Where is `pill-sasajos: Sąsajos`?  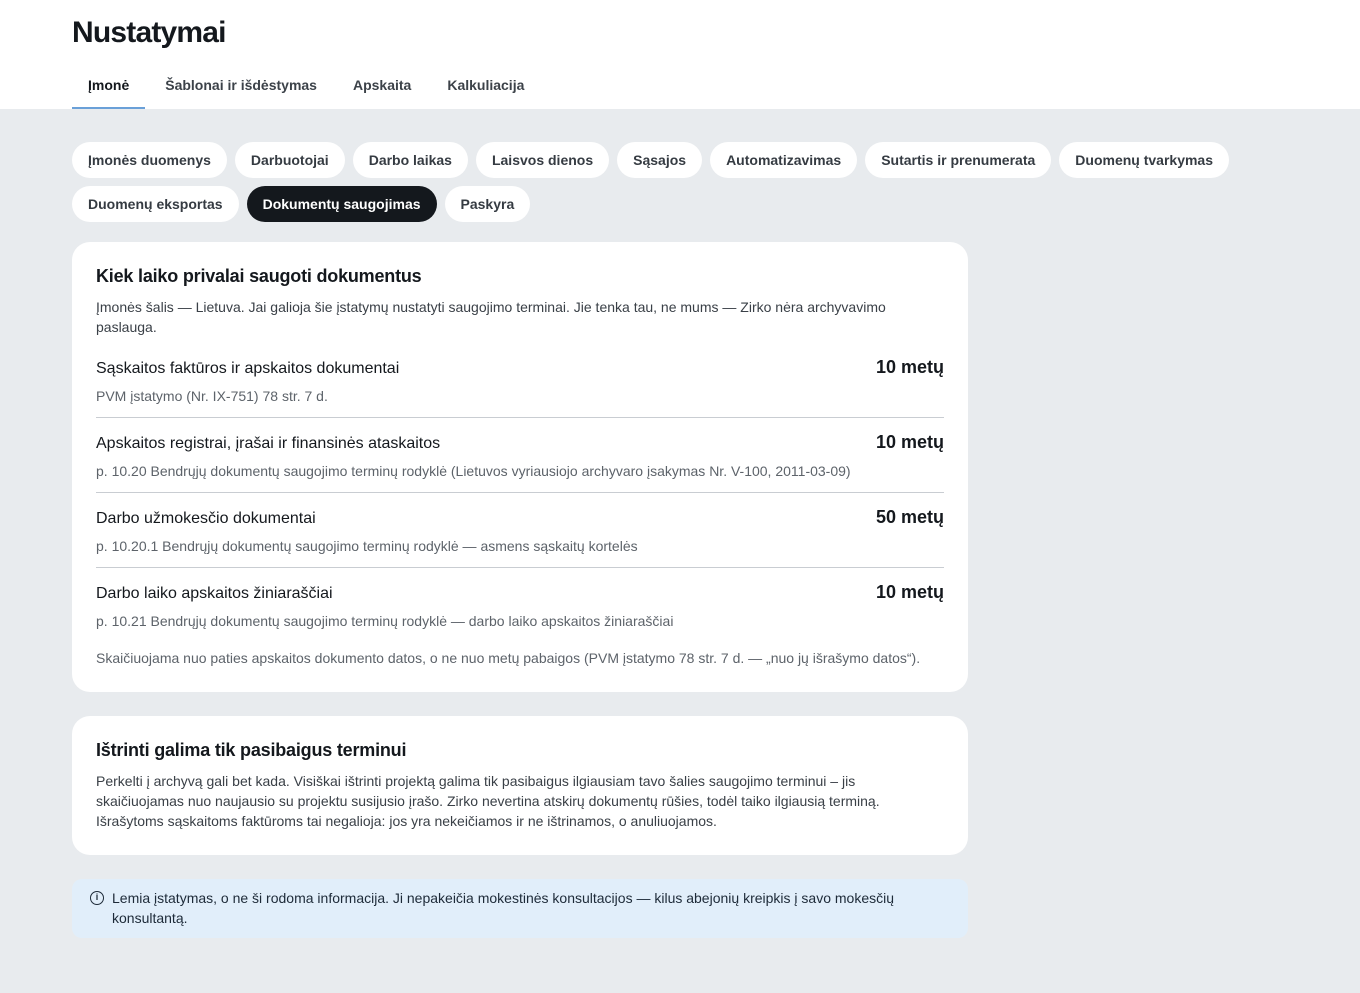 pill-sasajos: Sąsajos is located at coordinates (660, 160).